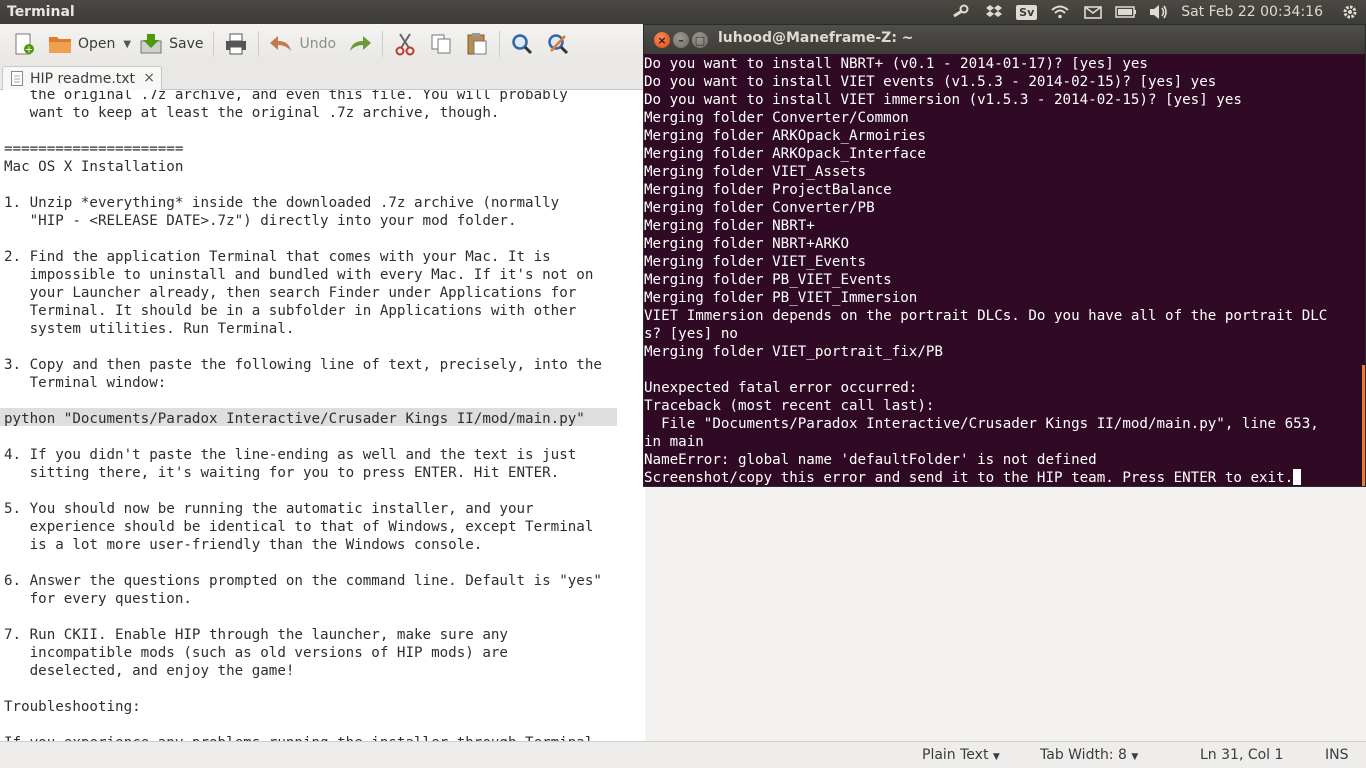 This screenshot has height=768, width=1366. I want to click on terminal-scrollbar, so click(1363, 425).